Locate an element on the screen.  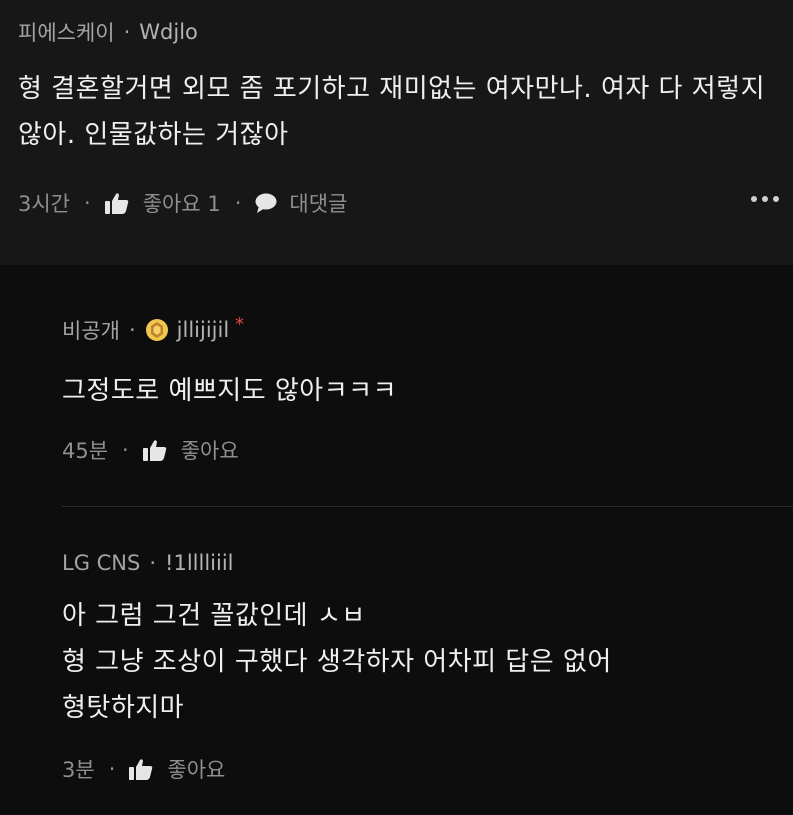
author-nickname: Wdjlo is located at coordinates (168, 32).